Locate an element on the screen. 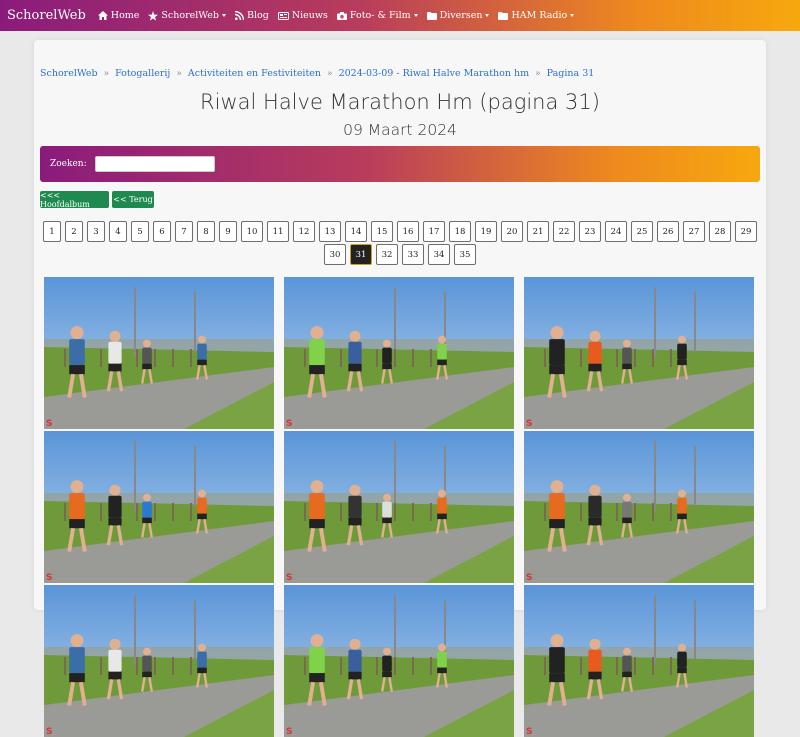 This screenshot has width=800, height=737. star-icon is located at coordinates (153, 15).